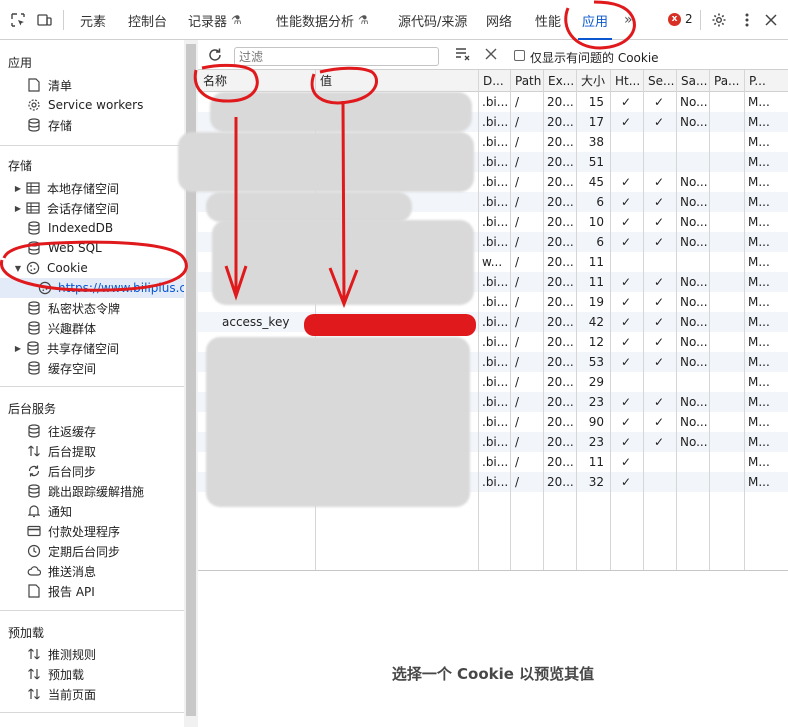  What do you see at coordinates (215, 56) in the screenshot?
I see `refresh-icon` at bounding box center [215, 56].